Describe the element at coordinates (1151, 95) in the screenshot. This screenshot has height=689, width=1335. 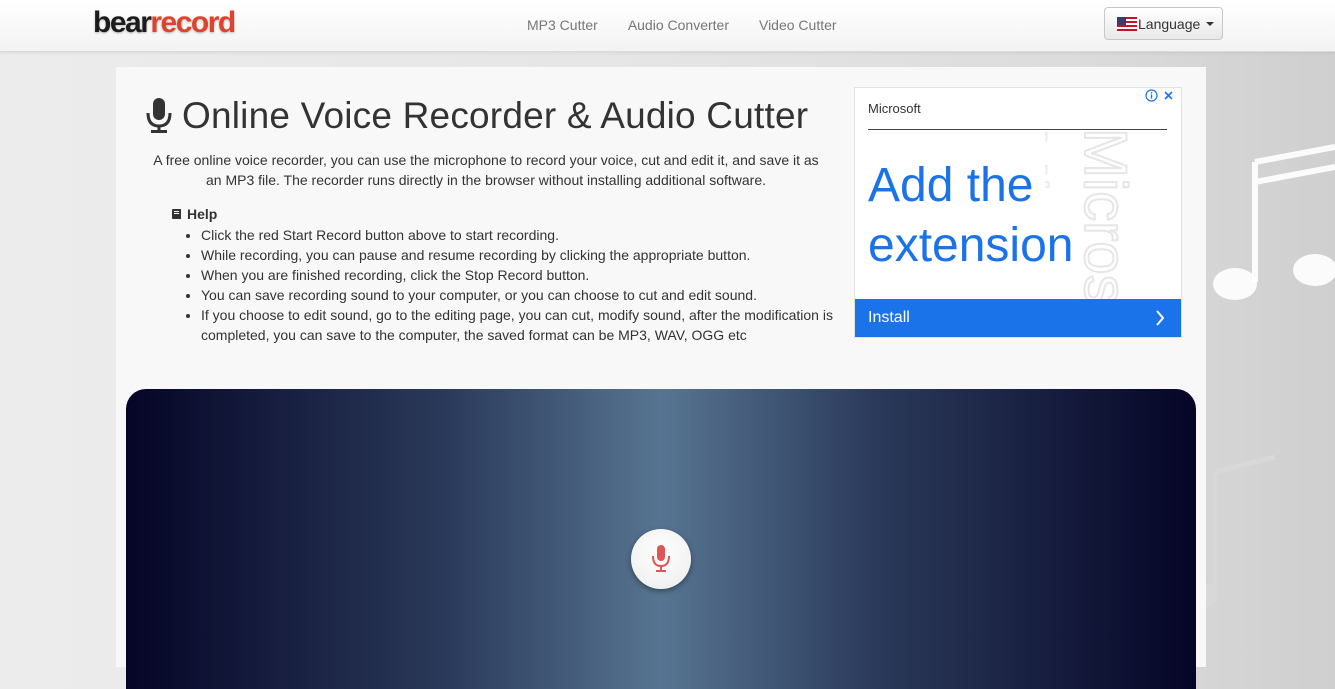
I see `ad-info-icon` at that location.